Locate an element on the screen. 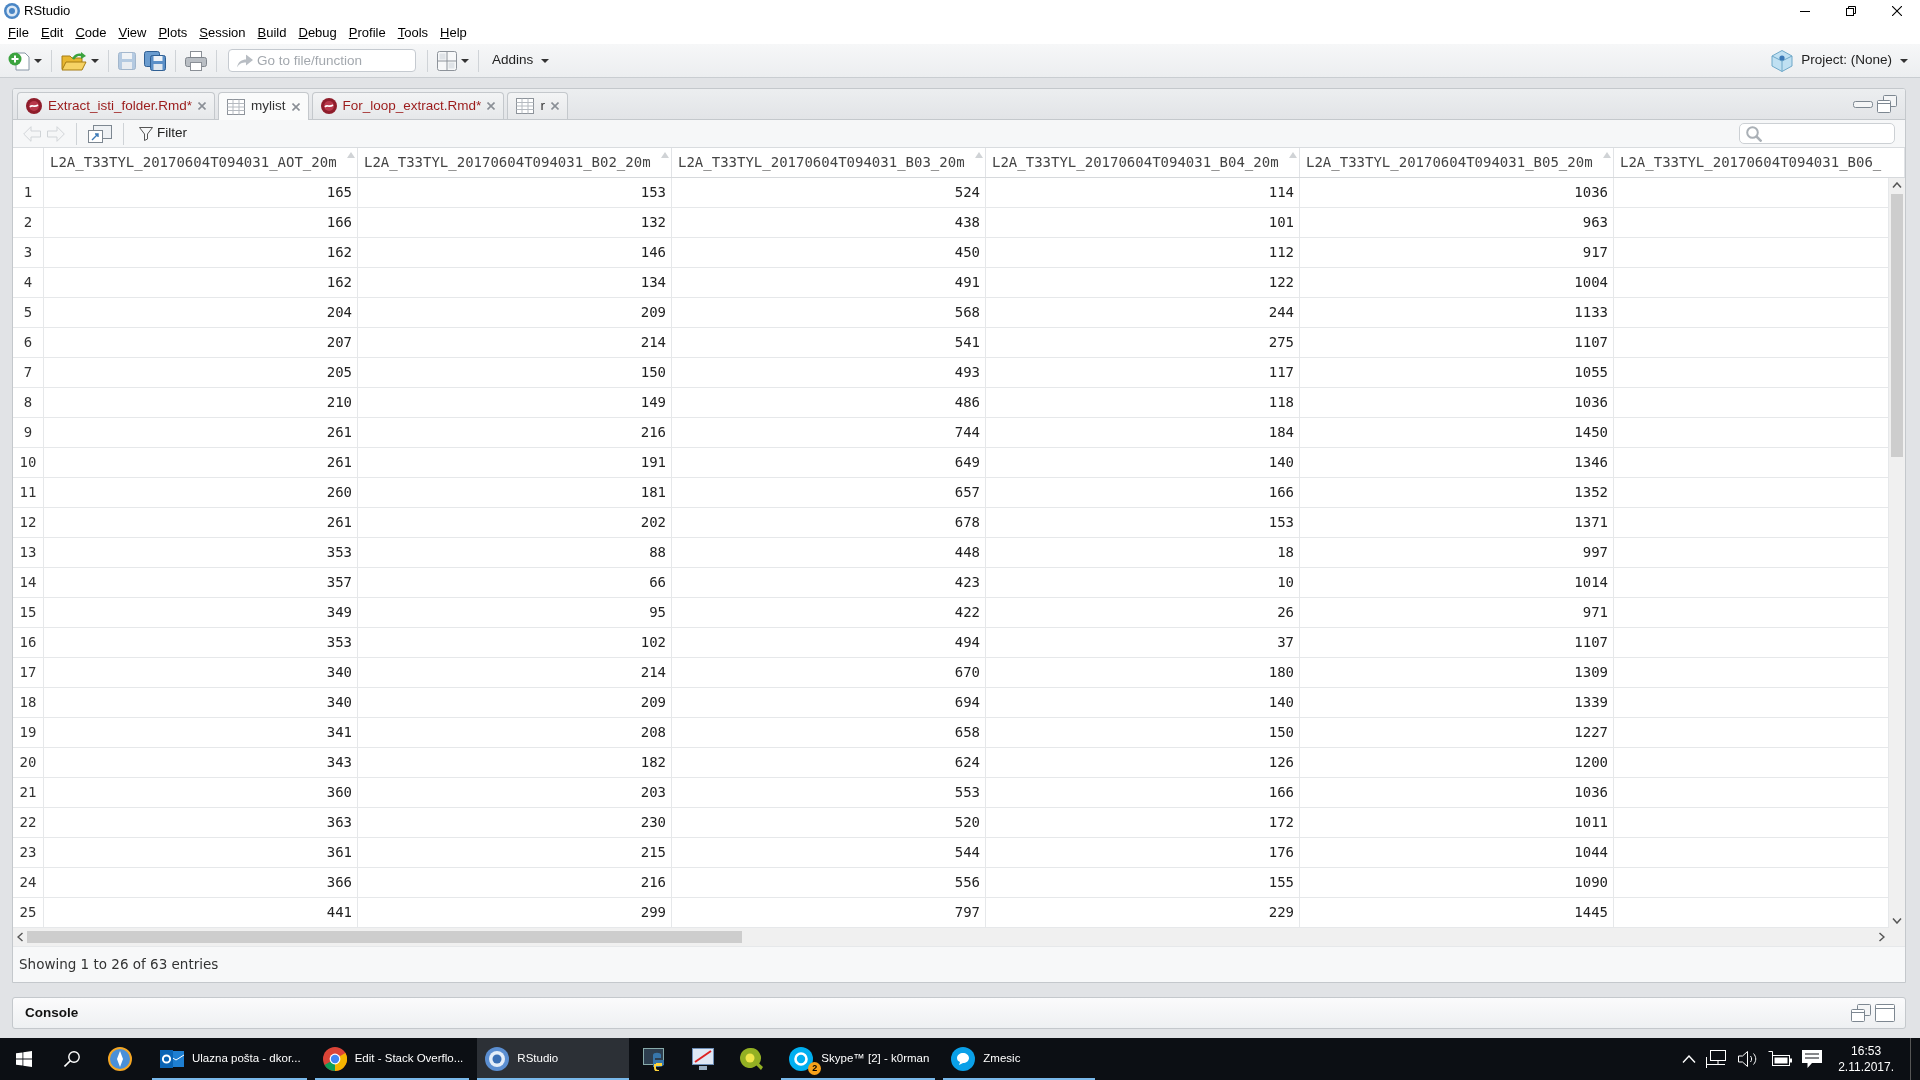  chevron-up-icon is located at coordinates (1689, 1059).